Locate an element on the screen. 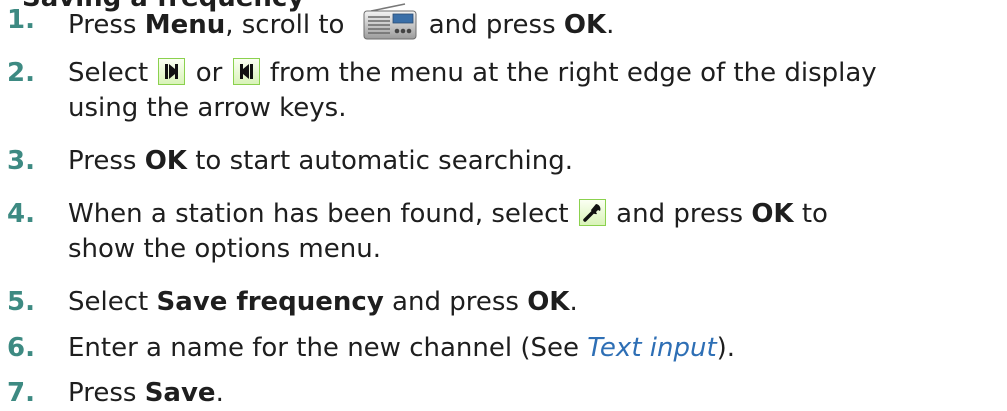 This screenshot has height=411, width=1007. step-text: Press Menu, scroll to and press OK. is located at coordinates (341, 23).